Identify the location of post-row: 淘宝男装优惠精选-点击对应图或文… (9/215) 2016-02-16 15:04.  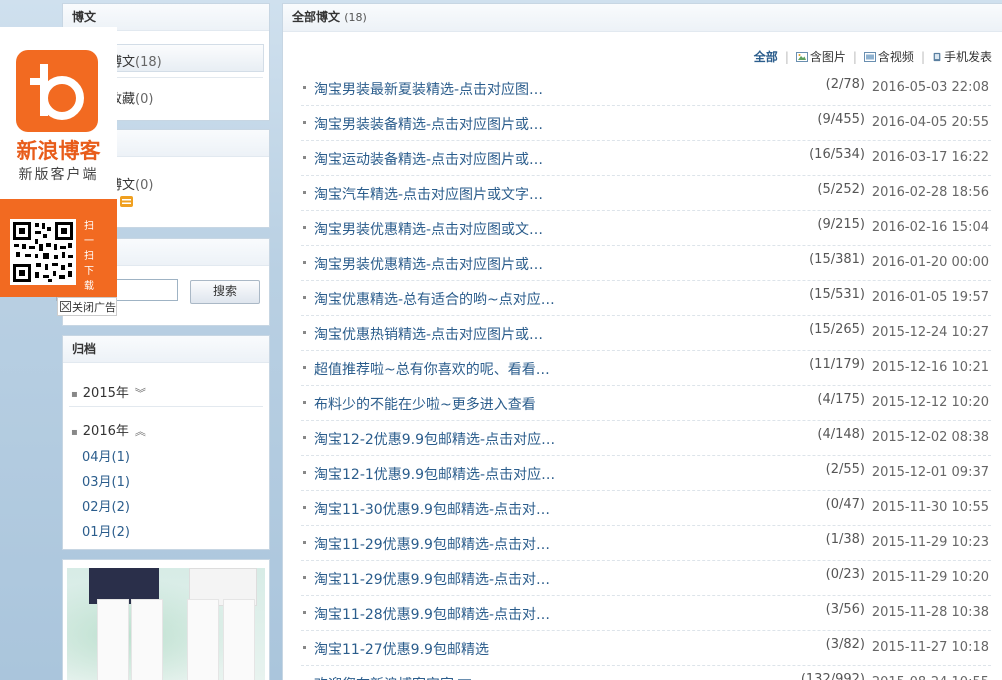
(646, 228).